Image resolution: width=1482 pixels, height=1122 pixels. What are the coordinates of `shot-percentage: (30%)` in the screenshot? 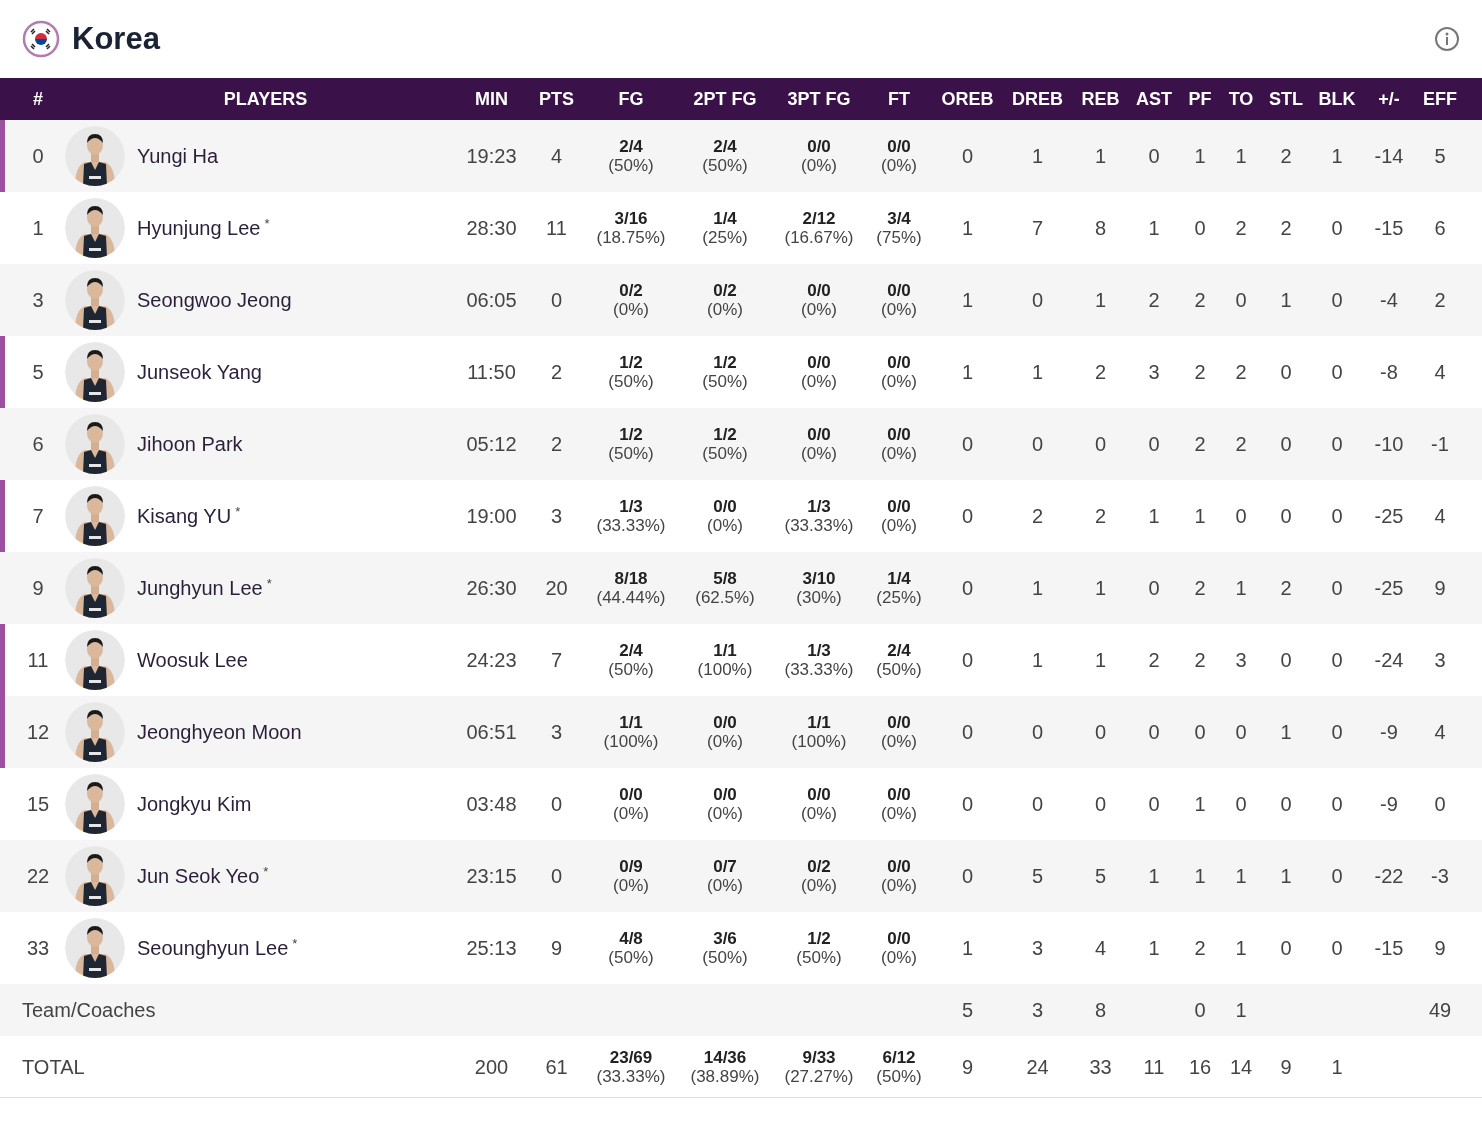 It's located at (819, 597).